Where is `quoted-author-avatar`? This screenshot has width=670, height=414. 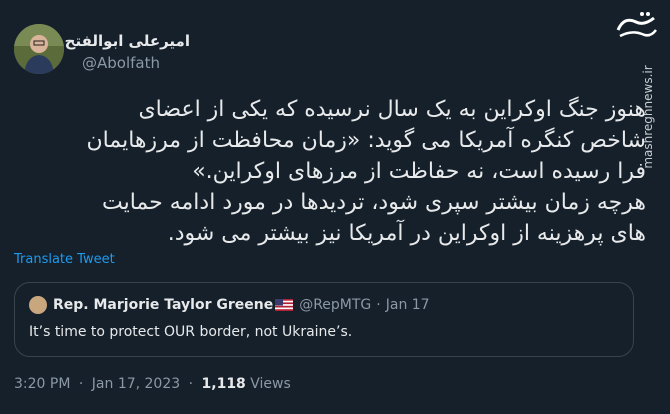 quoted-author-avatar is located at coordinates (38, 305).